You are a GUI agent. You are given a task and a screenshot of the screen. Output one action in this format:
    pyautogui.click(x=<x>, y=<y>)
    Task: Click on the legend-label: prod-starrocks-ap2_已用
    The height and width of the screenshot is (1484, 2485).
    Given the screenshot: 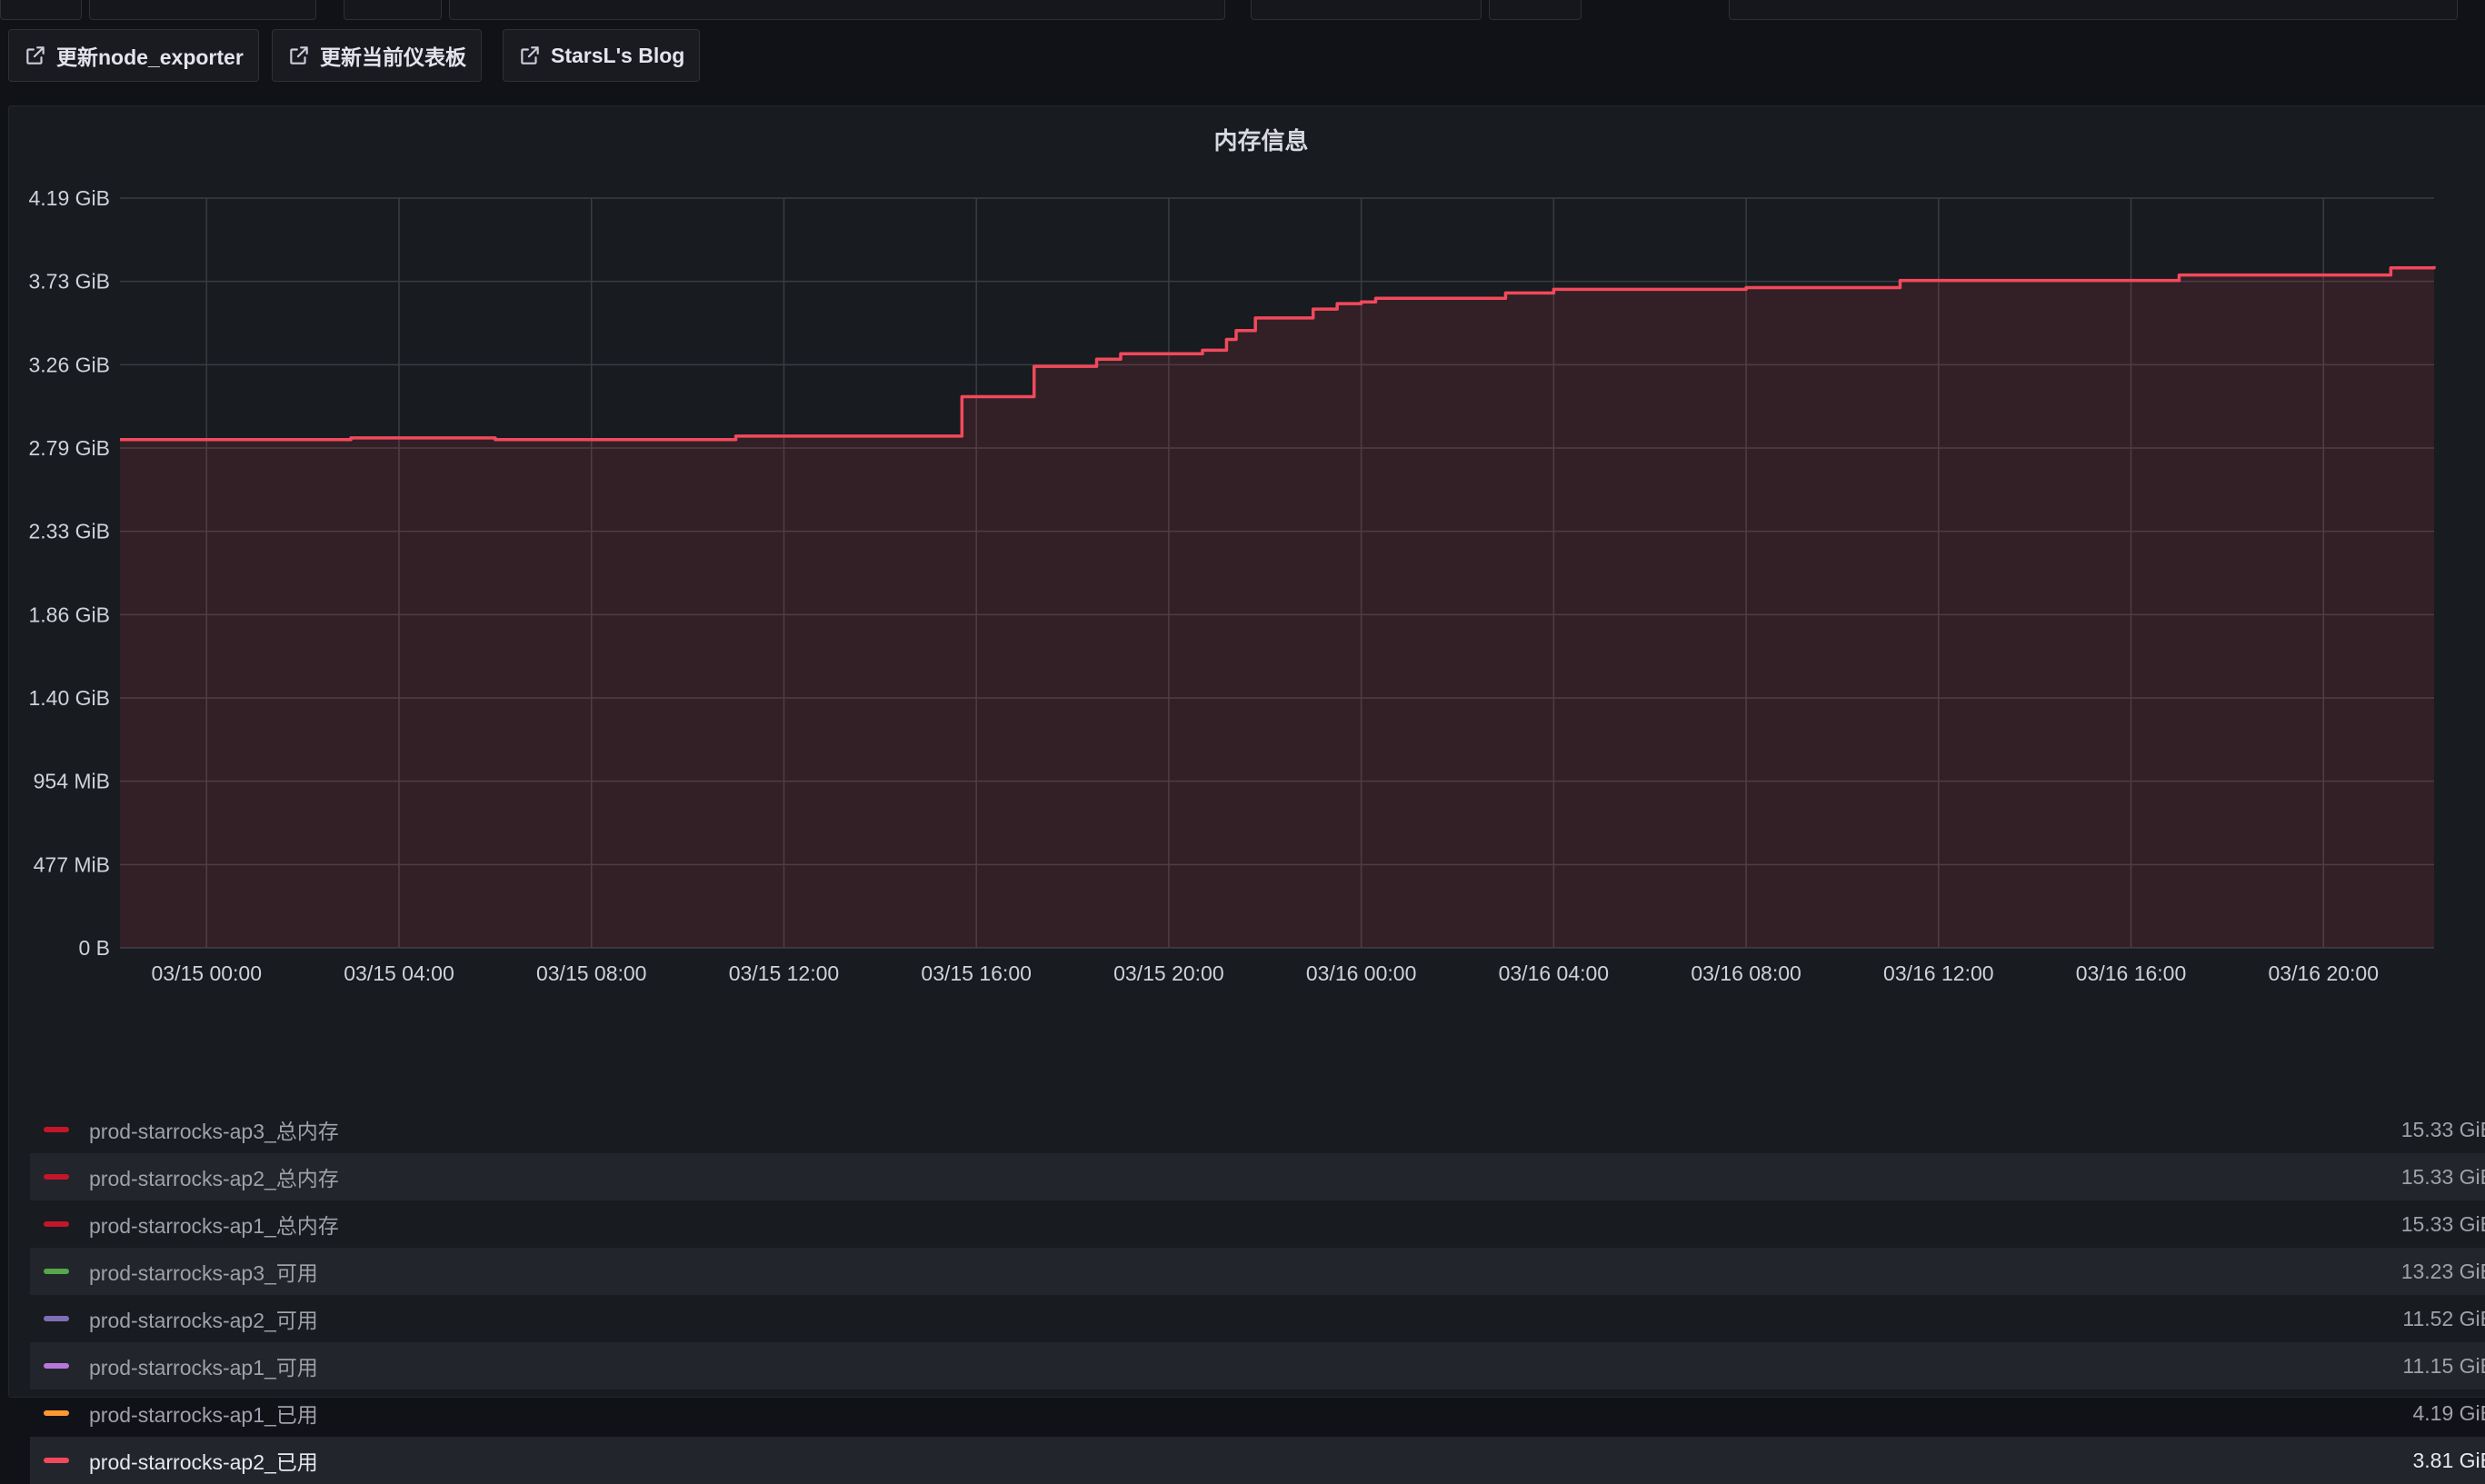 What is the action you would take?
    pyautogui.click(x=203, y=1460)
    